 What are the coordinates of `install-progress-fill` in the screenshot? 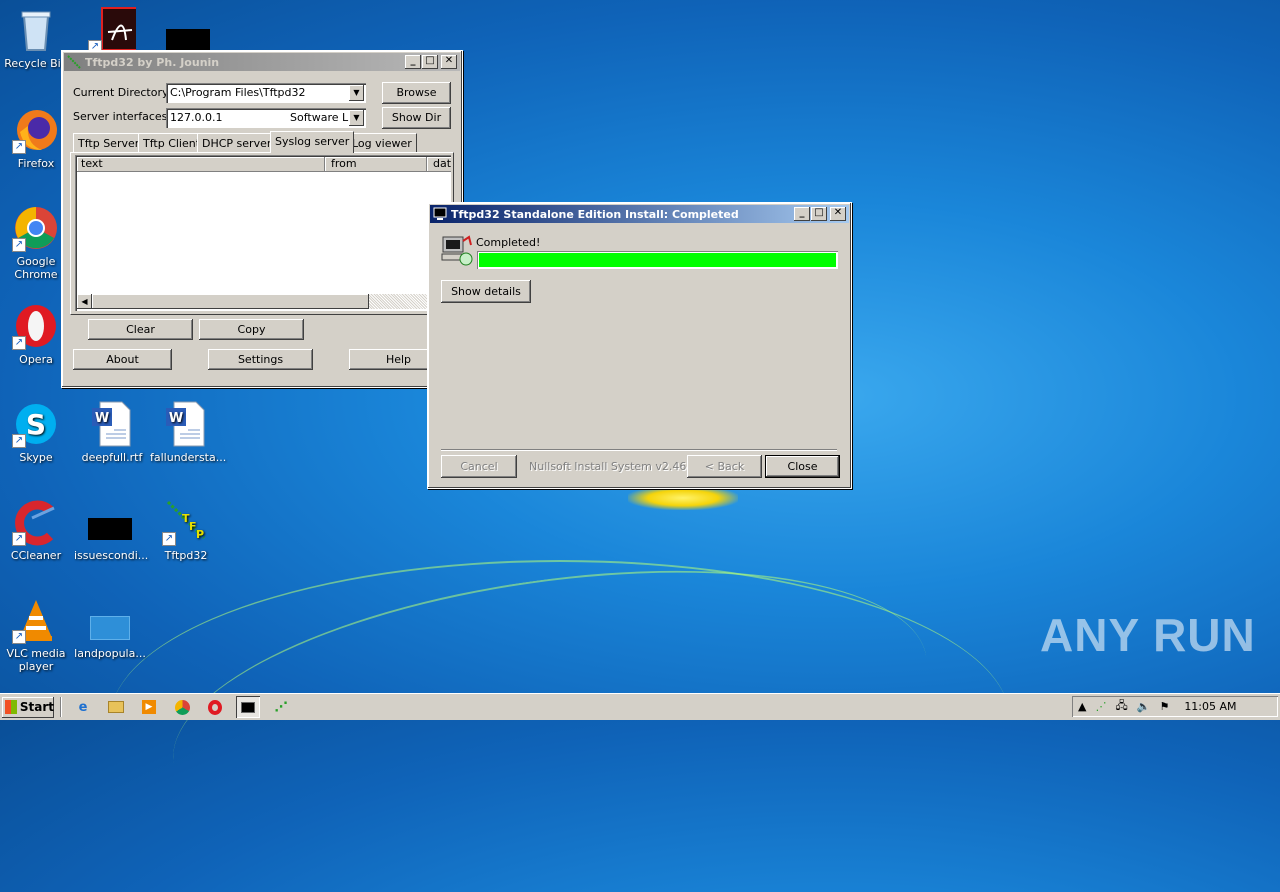 It's located at (657, 260).